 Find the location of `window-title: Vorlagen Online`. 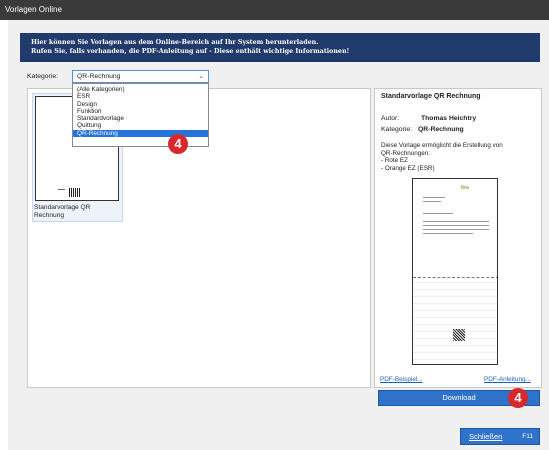

window-title: Vorlagen Online is located at coordinates (33, 9).